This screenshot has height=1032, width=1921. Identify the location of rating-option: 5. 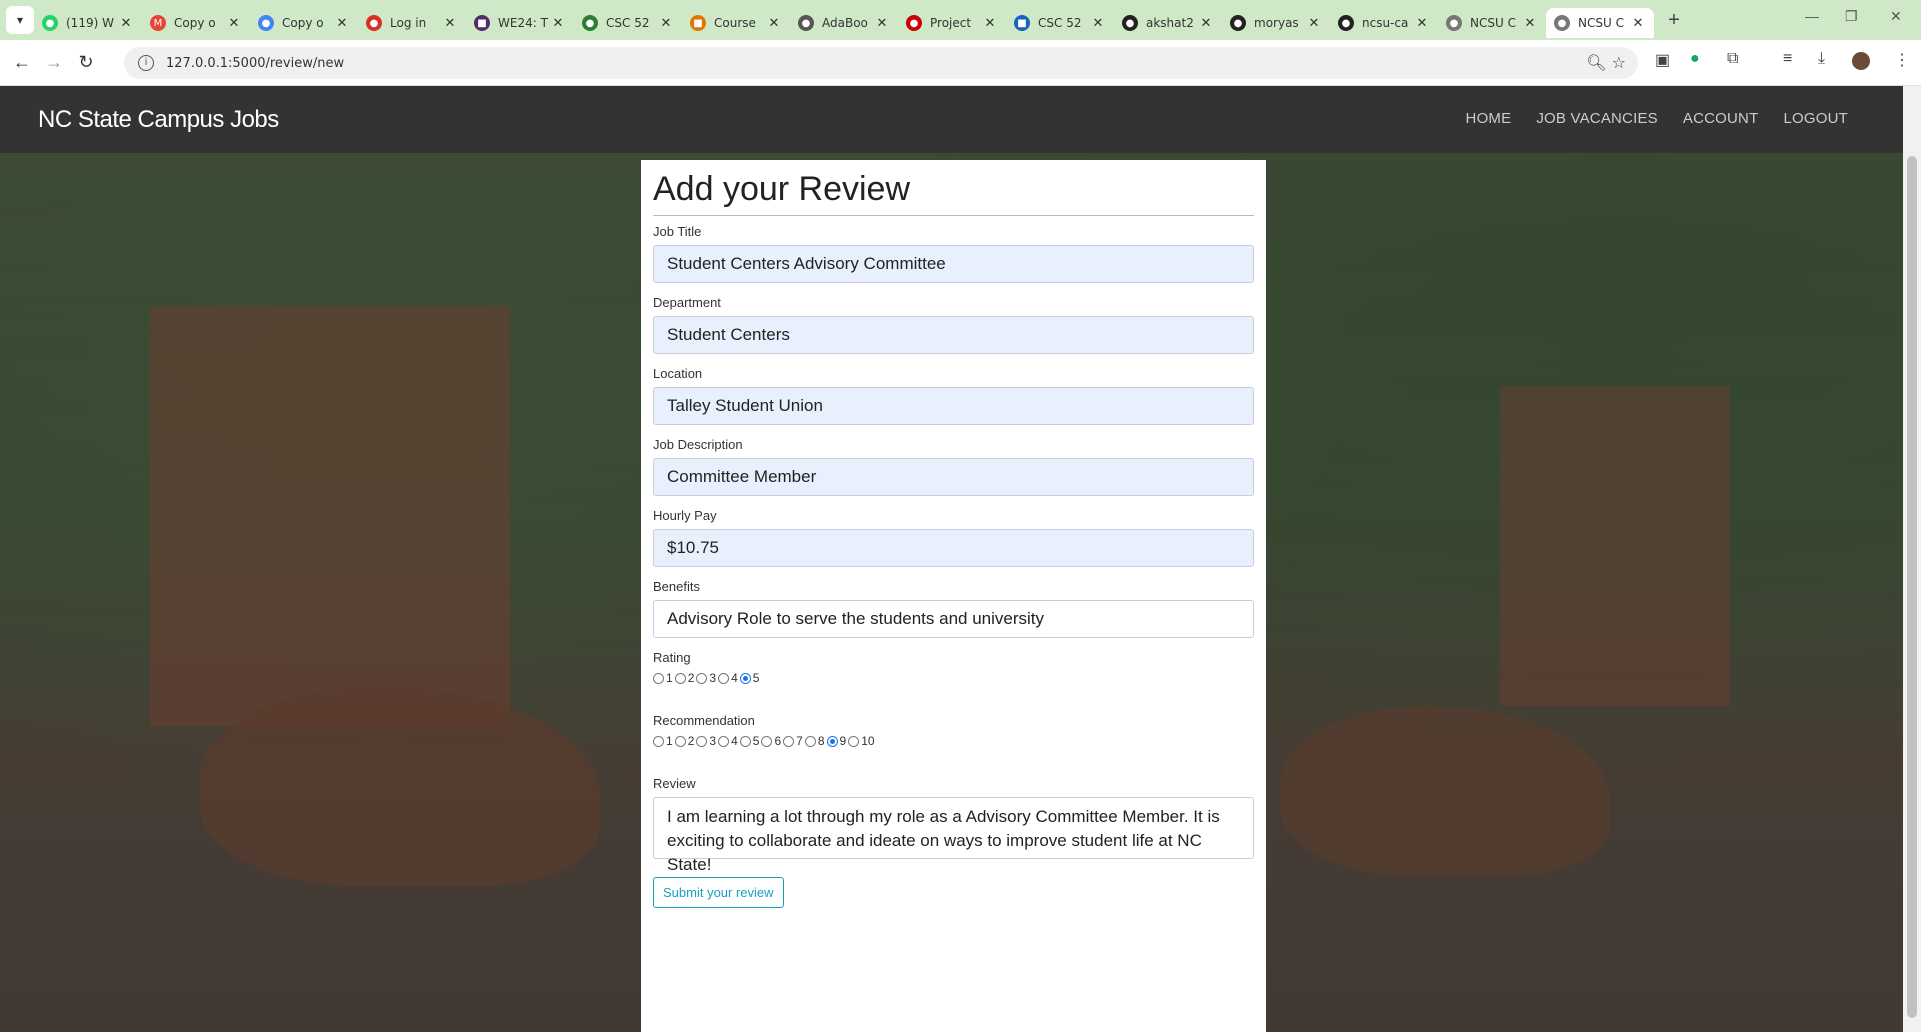
(749, 678).